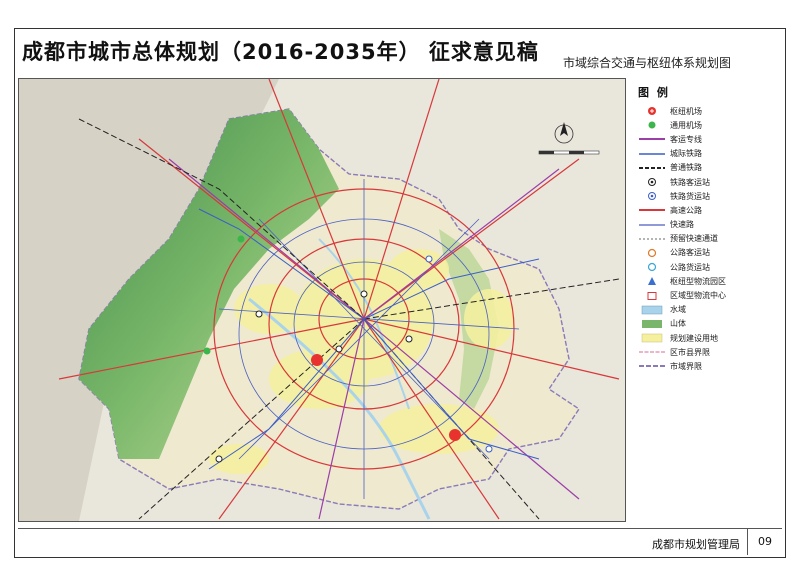 The height and width of the screenshot is (566, 800). I want to click on intercity-rail-icon, so click(652, 153).